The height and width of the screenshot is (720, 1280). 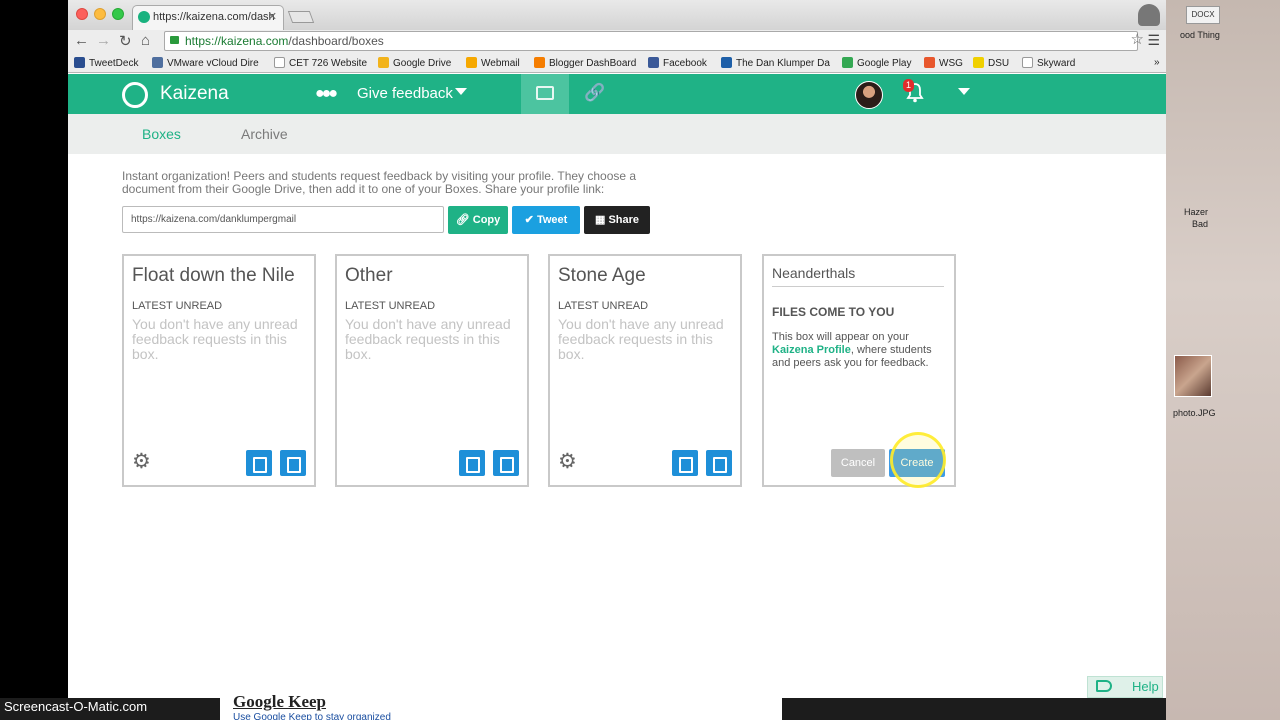 What do you see at coordinates (999, 63) in the screenshot?
I see `bookmark-label: DSU` at bounding box center [999, 63].